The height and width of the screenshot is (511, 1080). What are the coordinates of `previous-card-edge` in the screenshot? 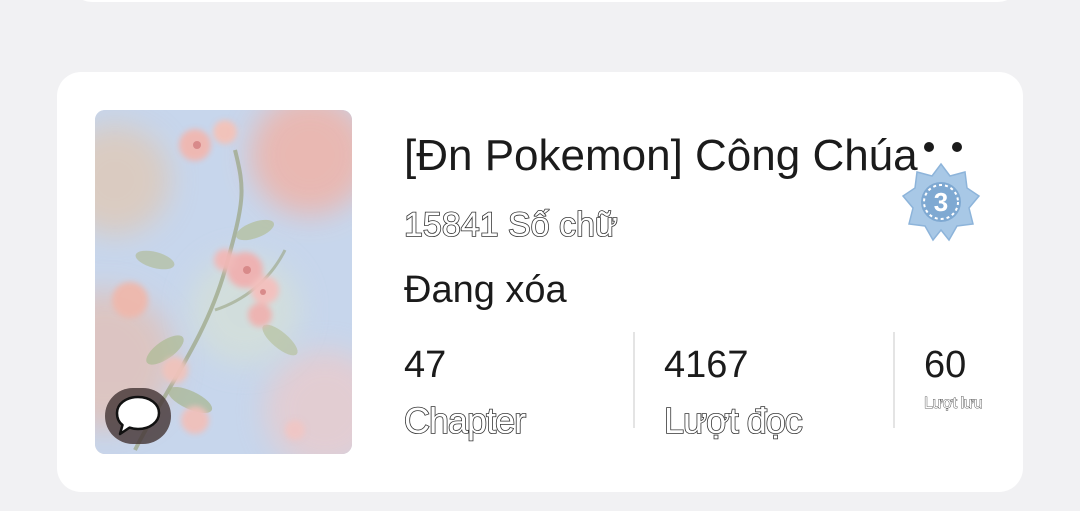 It's located at (545, 1).